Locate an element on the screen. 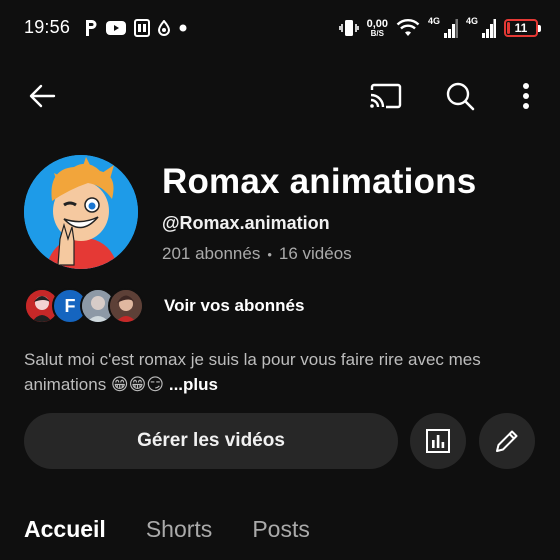 The image size is (560, 560). network-speed: 0,00 B/S is located at coordinates (377, 27).